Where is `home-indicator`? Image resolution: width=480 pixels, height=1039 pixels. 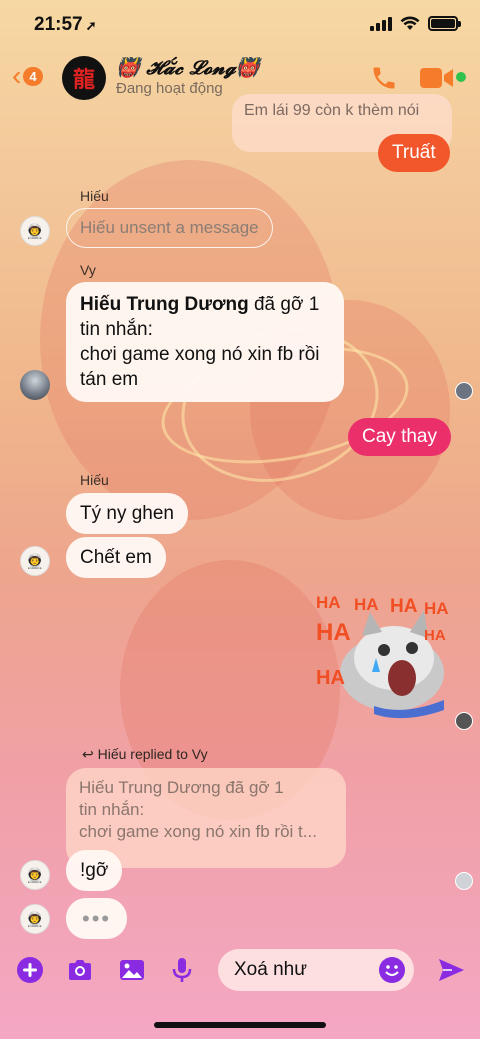
home-indicator is located at coordinates (240, 1025).